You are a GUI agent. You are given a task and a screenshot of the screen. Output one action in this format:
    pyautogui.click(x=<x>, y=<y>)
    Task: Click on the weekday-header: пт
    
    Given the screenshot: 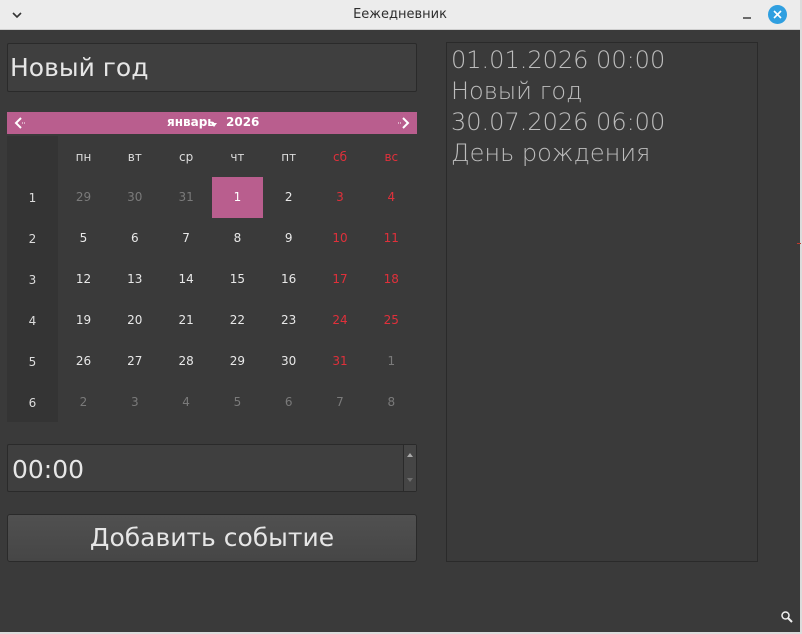 What is the action you would take?
    pyautogui.click(x=289, y=157)
    